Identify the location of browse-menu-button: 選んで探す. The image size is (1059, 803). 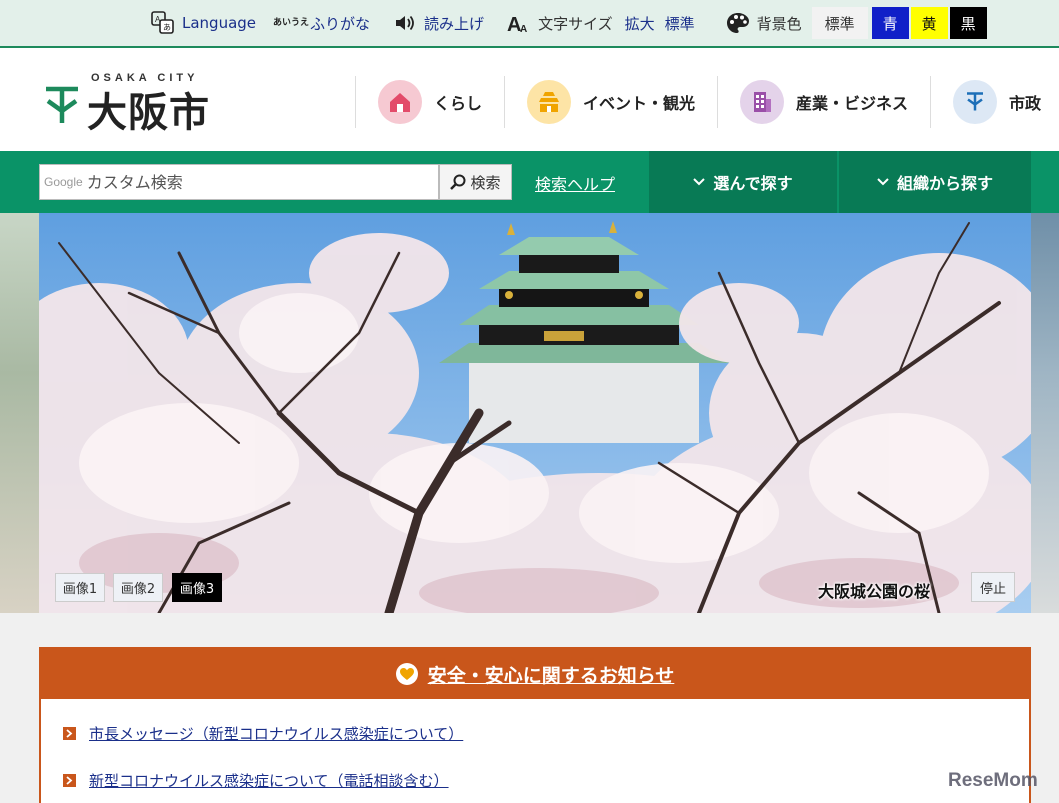
(743, 182).